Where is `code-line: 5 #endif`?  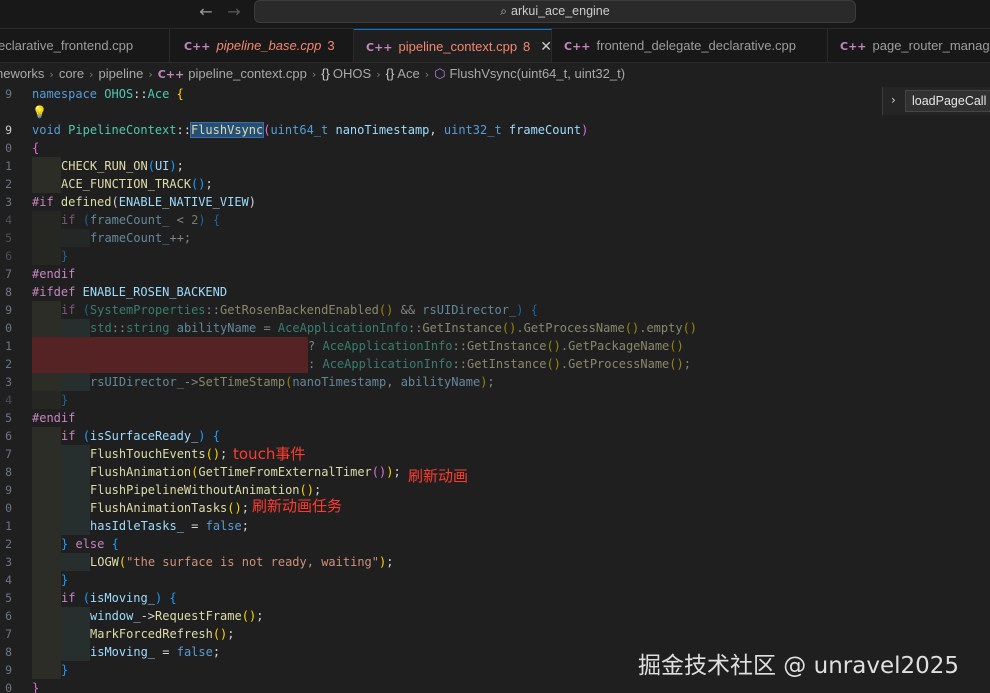 code-line: 5 #endif is located at coordinates (495, 418).